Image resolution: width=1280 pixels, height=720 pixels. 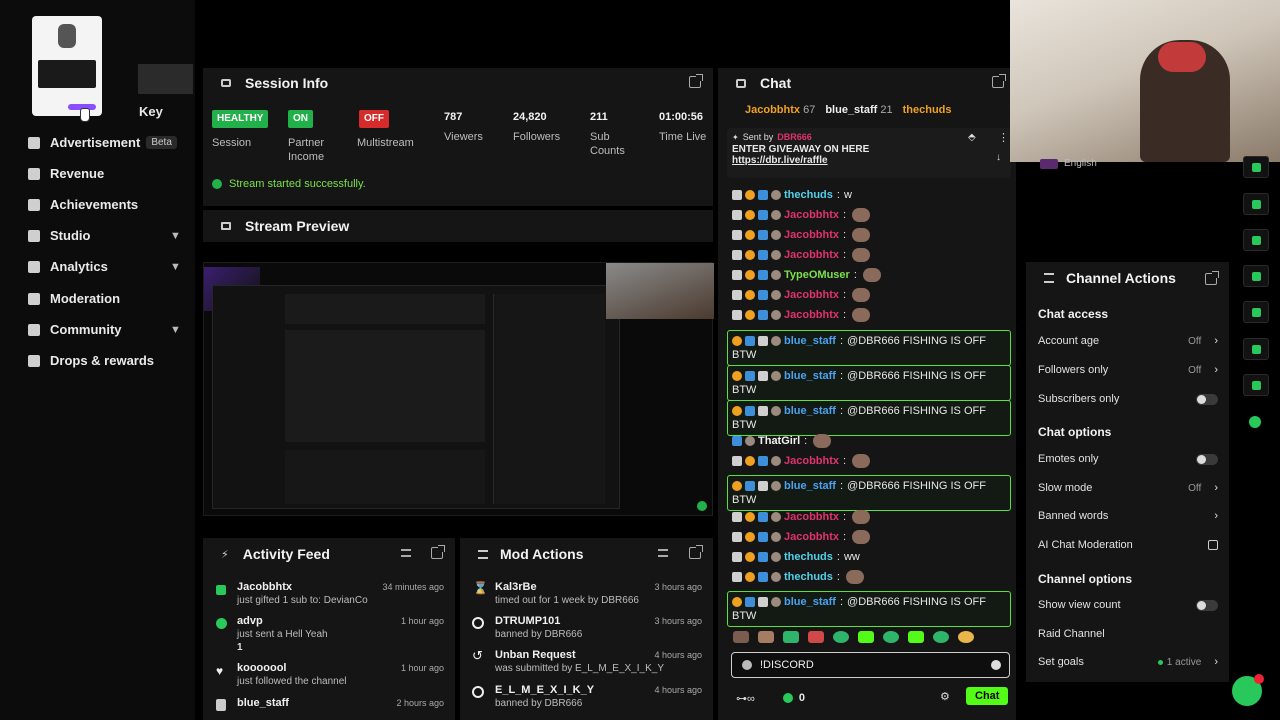 I want to click on setting-followers-only: Followers only Off ›, so click(x=1128, y=370).